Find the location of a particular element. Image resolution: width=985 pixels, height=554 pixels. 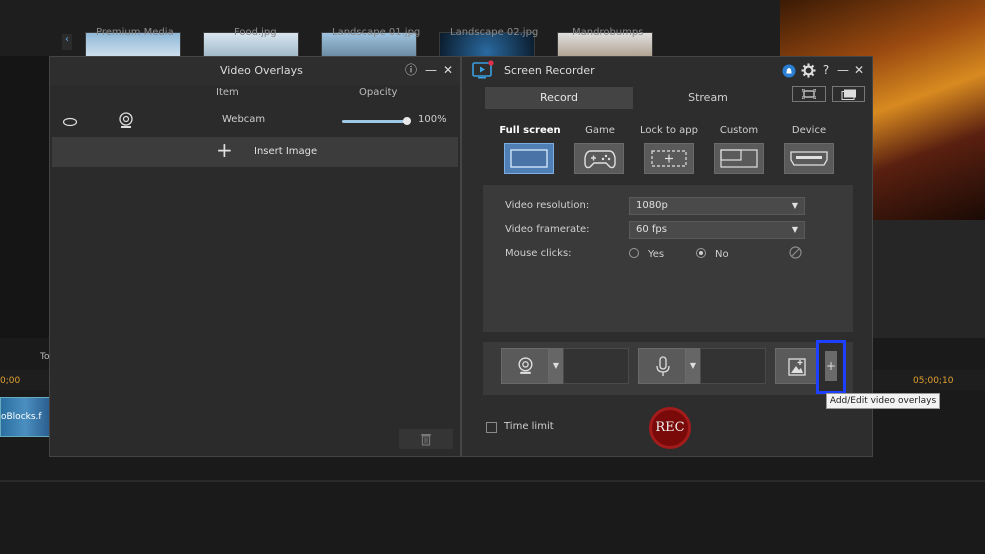

overlay-image-icon is located at coordinates (797, 367).